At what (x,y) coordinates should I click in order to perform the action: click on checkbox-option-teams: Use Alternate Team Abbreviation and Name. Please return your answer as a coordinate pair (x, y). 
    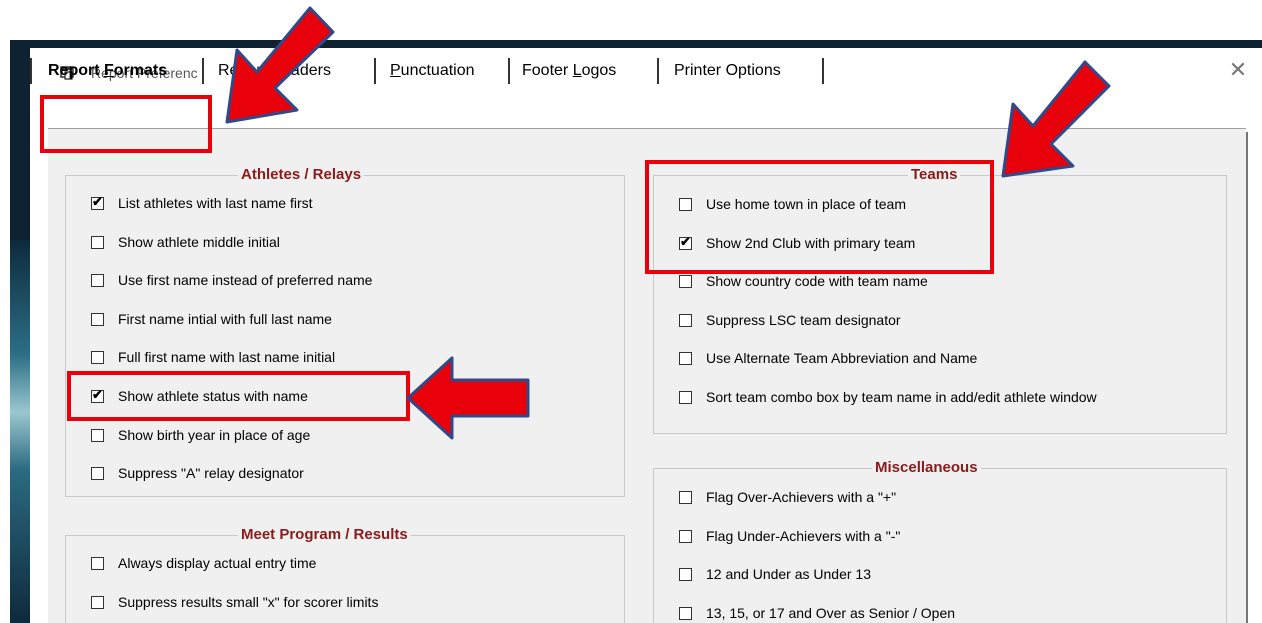
    Looking at the image, I should click on (828, 358).